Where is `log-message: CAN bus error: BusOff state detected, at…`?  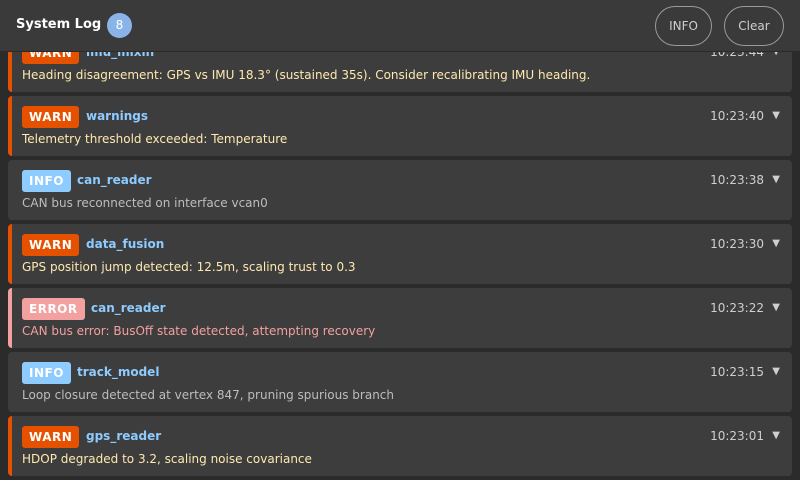 log-message: CAN bus error: BusOff state detected, at… is located at coordinates (199, 331).